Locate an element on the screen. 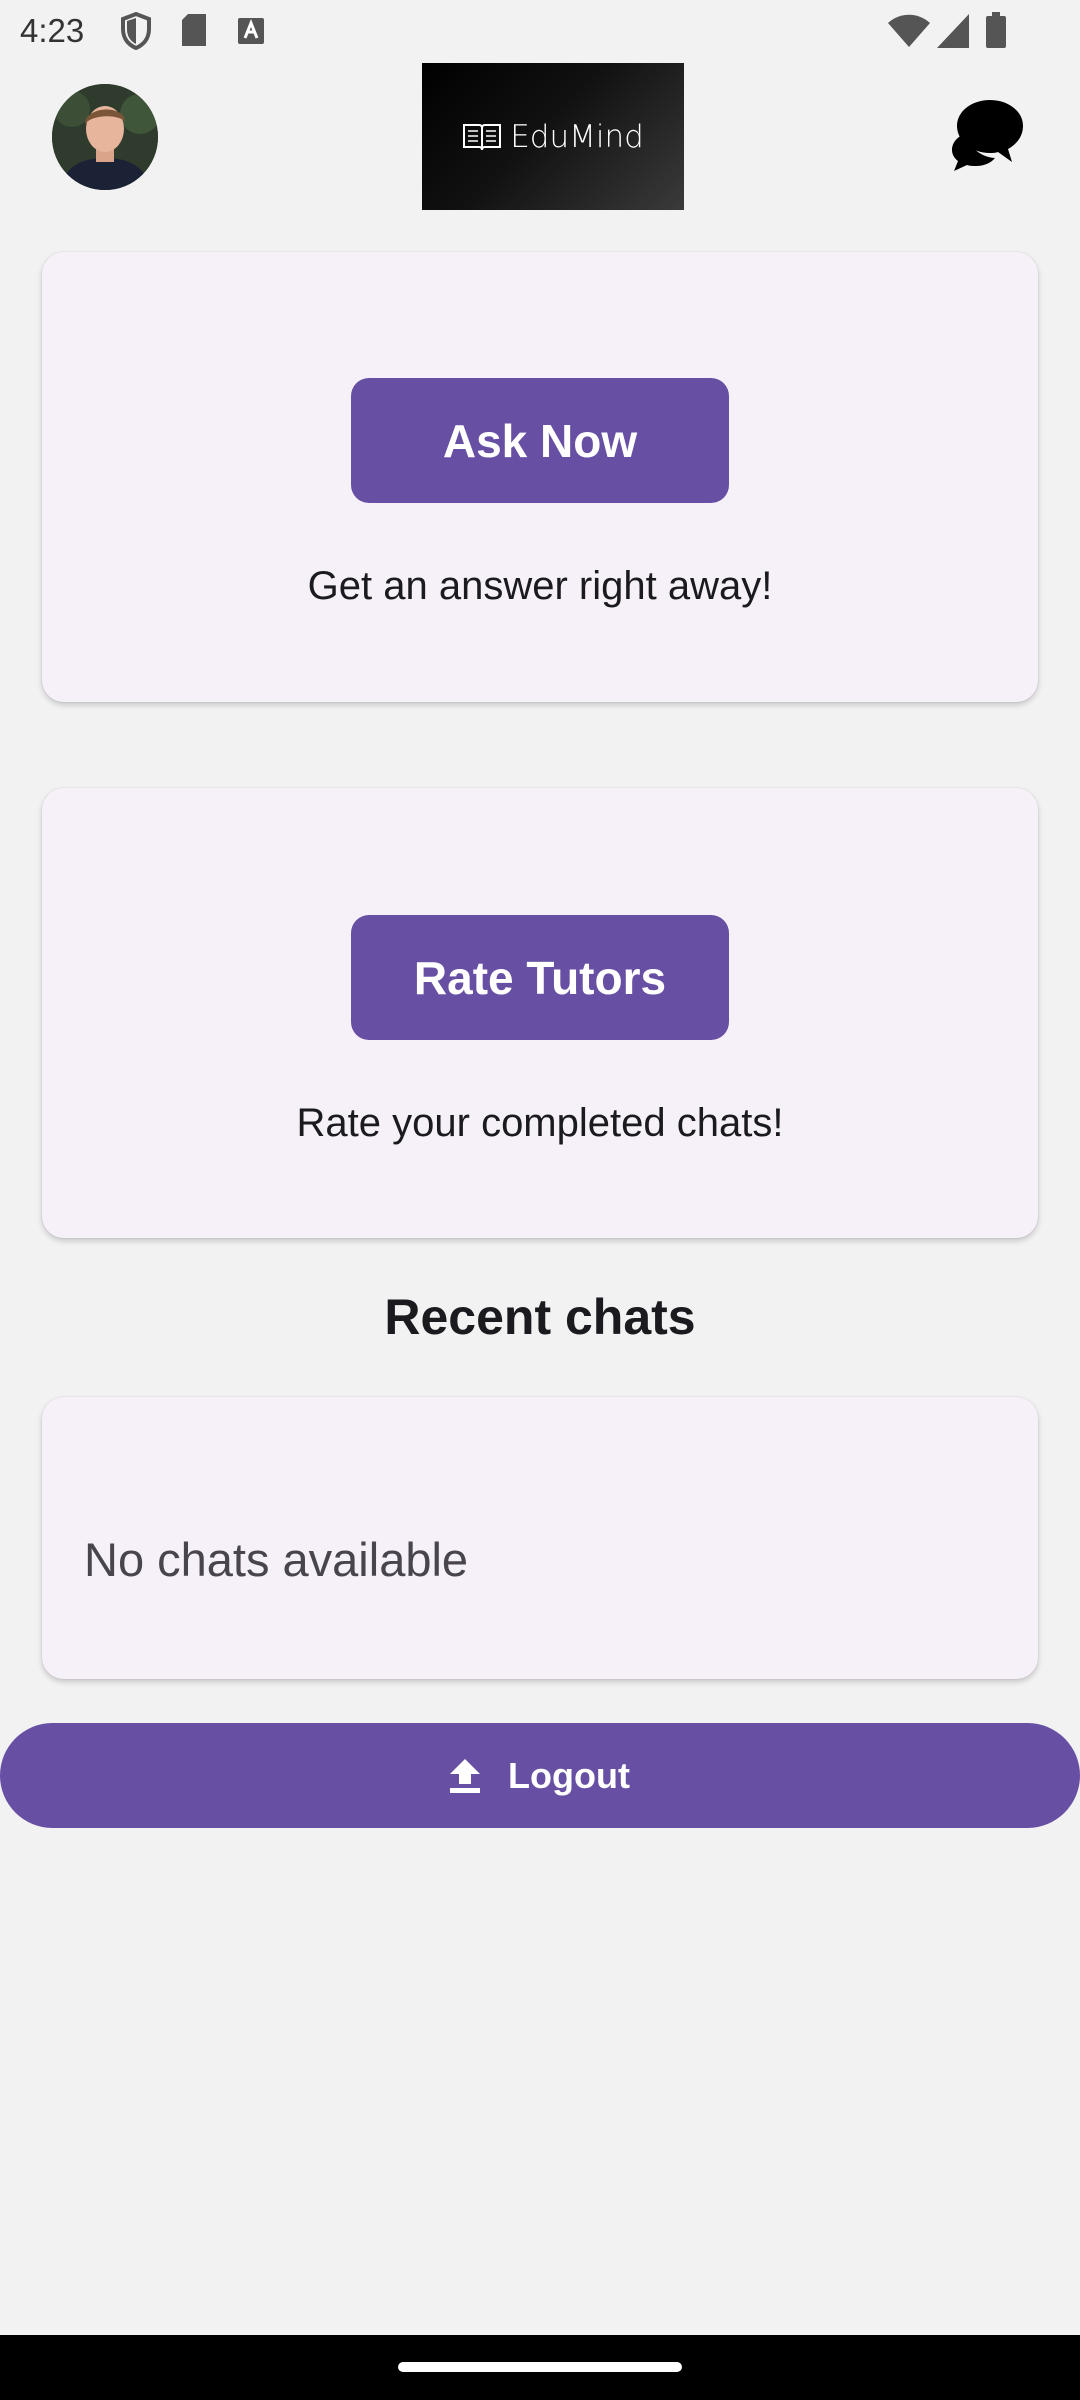  ask-now-caption: Get an answer right away! is located at coordinates (540, 586).